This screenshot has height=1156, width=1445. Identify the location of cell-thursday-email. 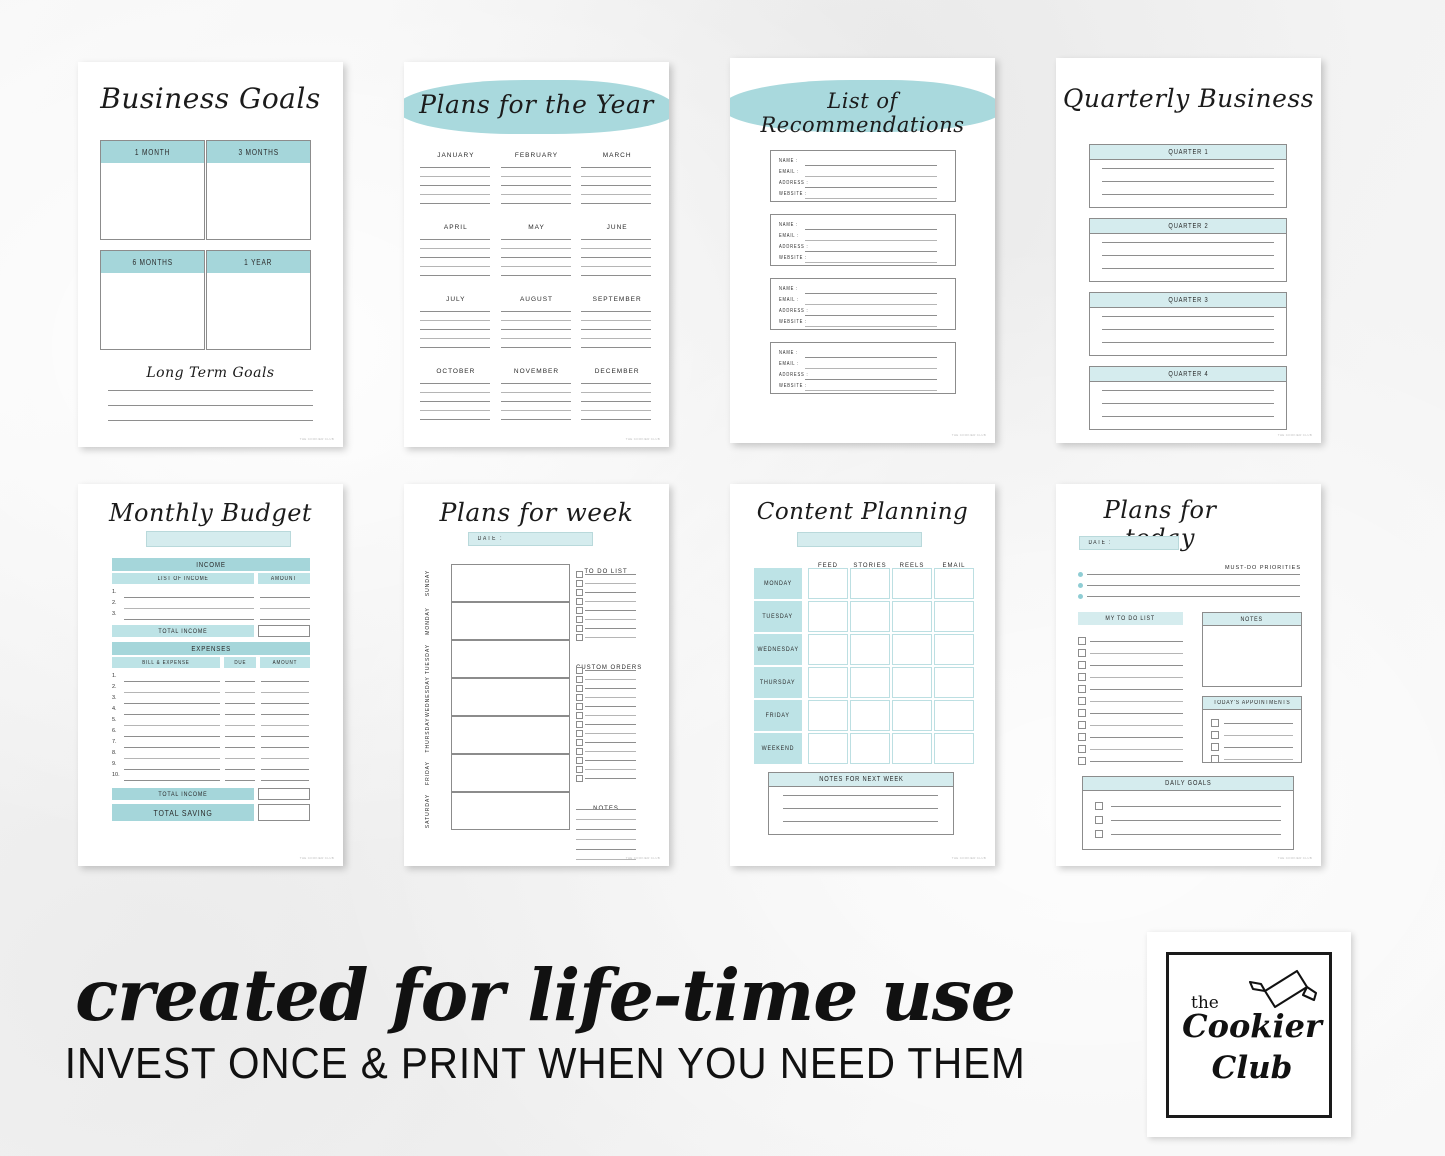
(954, 682).